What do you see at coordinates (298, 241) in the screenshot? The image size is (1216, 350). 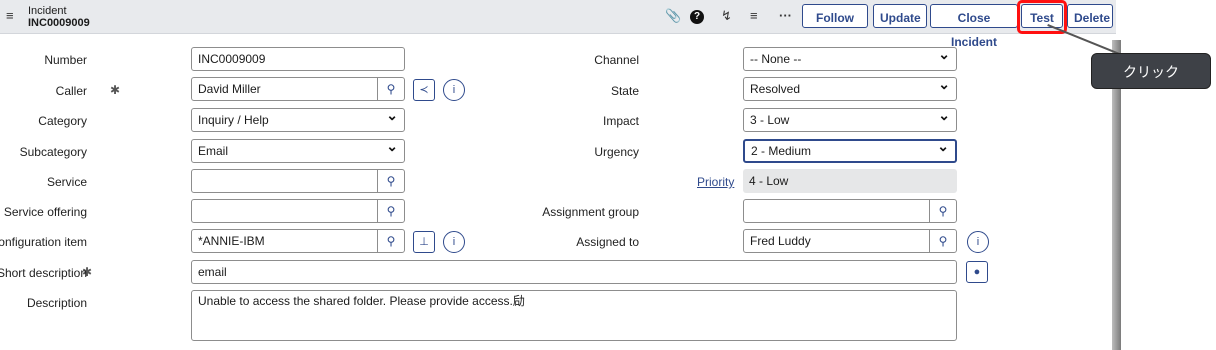 I see `configuration-item-field: *ANNIE-IBM ⚲` at bounding box center [298, 241].